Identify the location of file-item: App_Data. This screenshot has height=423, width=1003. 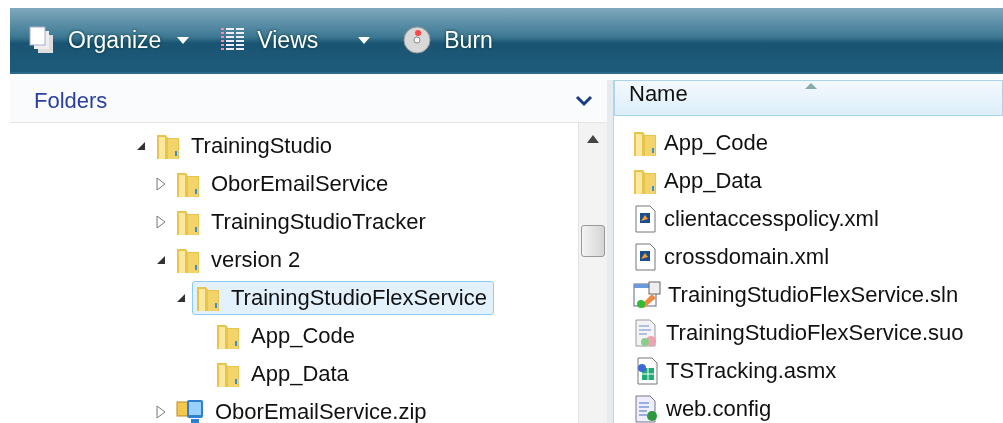
(697, 181).